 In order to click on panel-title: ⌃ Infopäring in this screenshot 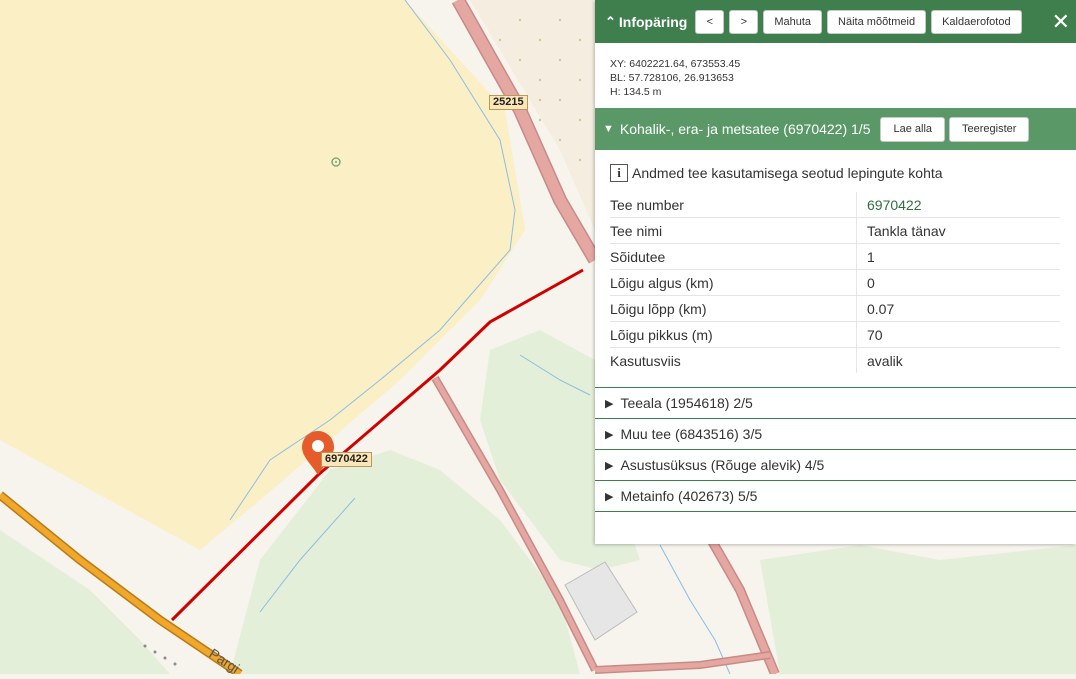, I will do `click(646, 22)`.